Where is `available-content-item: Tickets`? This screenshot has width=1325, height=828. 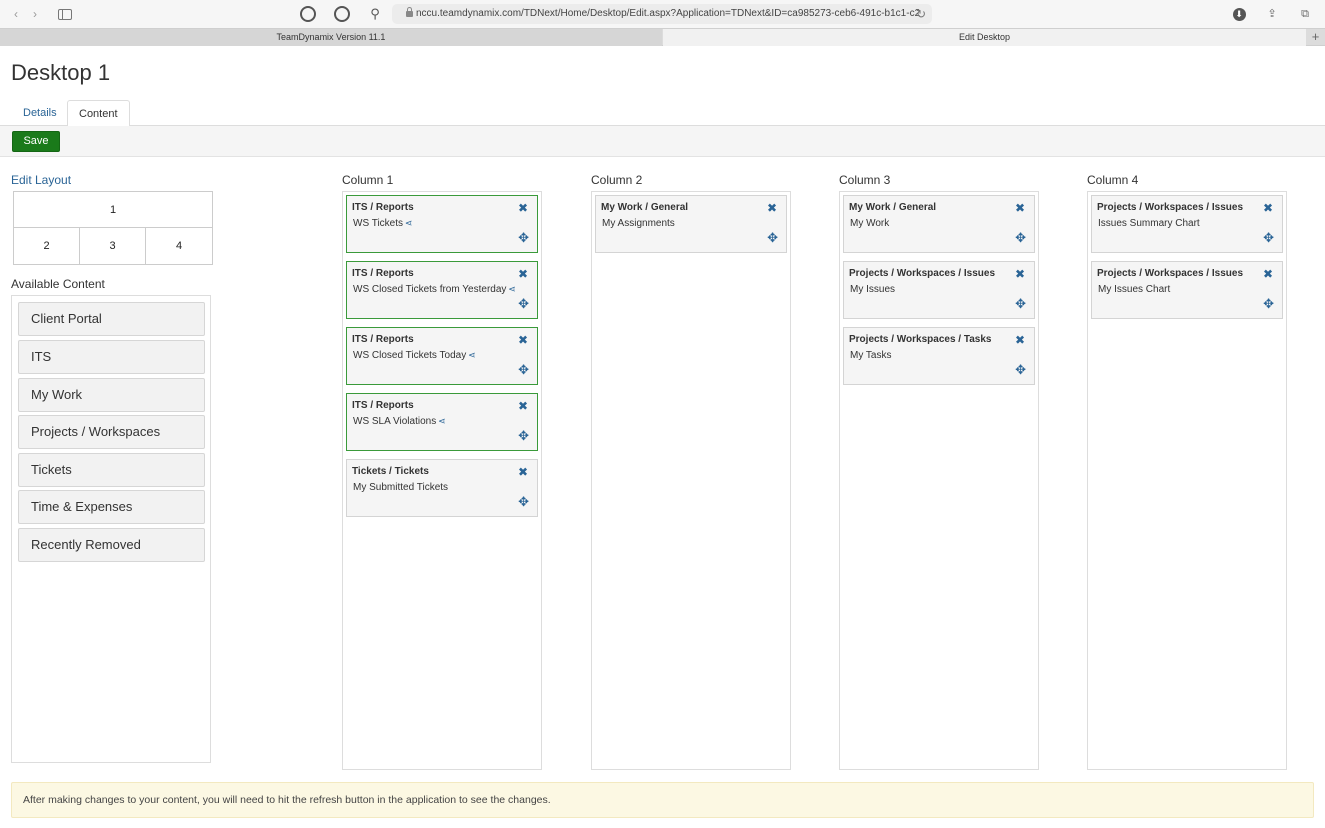 available-content-item: Tickets is located at coordinates (111, 470).